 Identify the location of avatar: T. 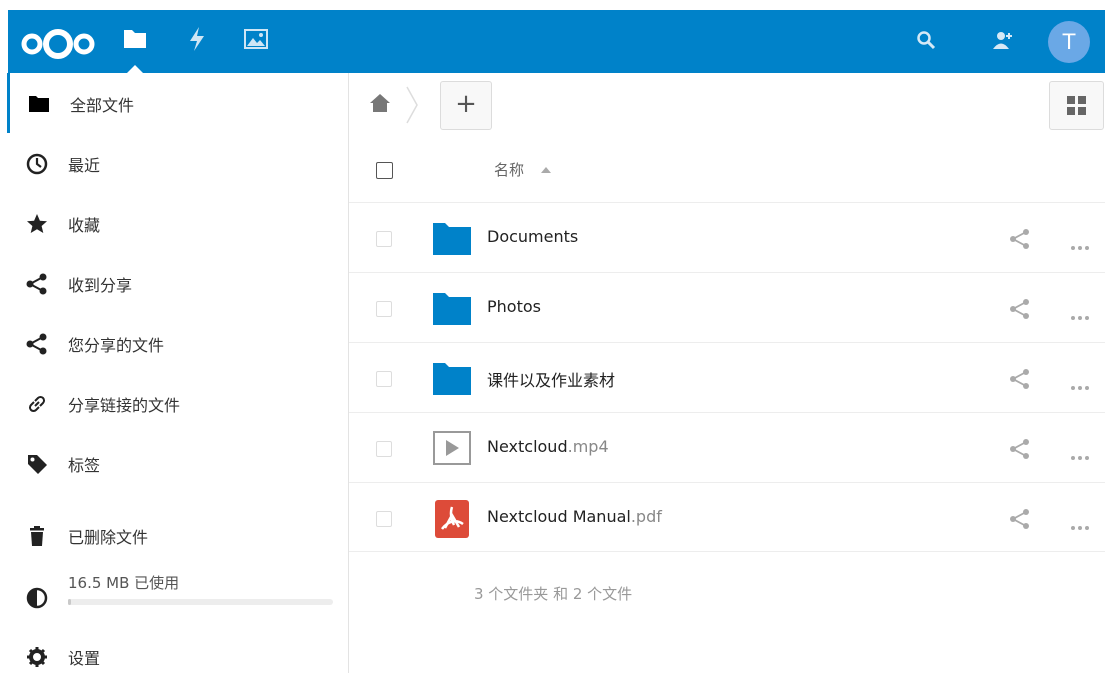
(1069, 42).